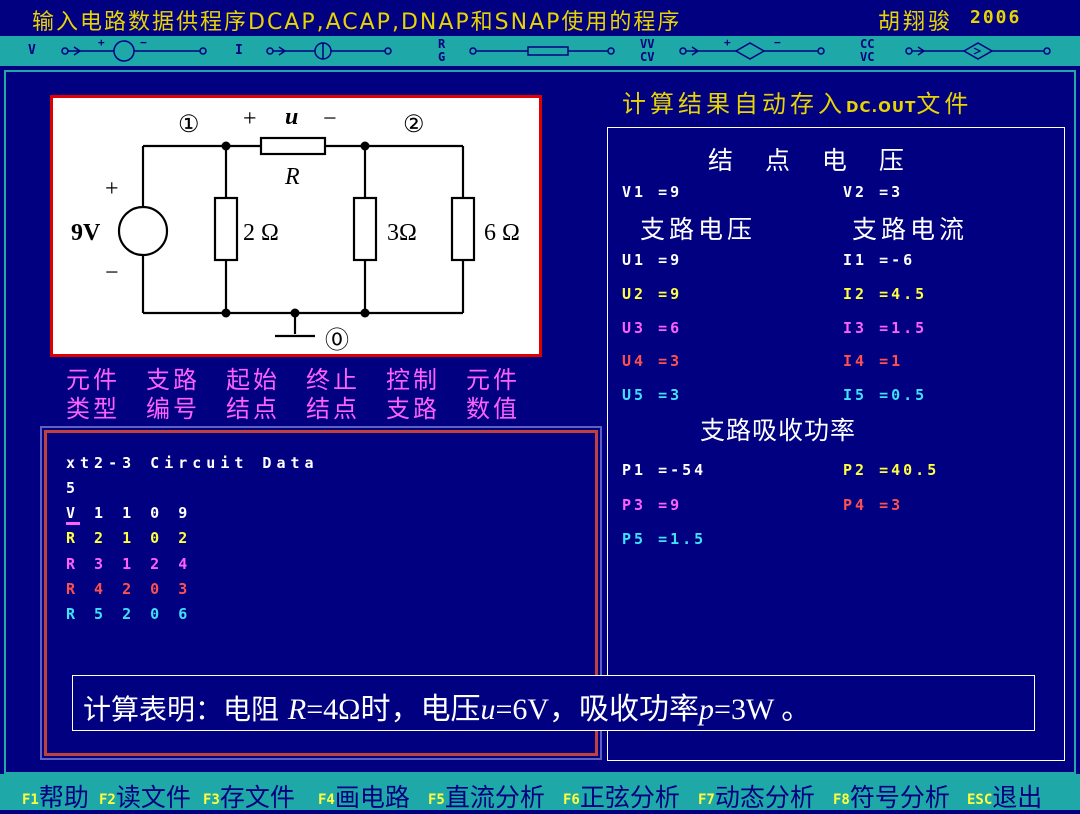 The width and height of the screenshot is (1080, 814). I want to click on resistor-label: R G, so click(442, 50).